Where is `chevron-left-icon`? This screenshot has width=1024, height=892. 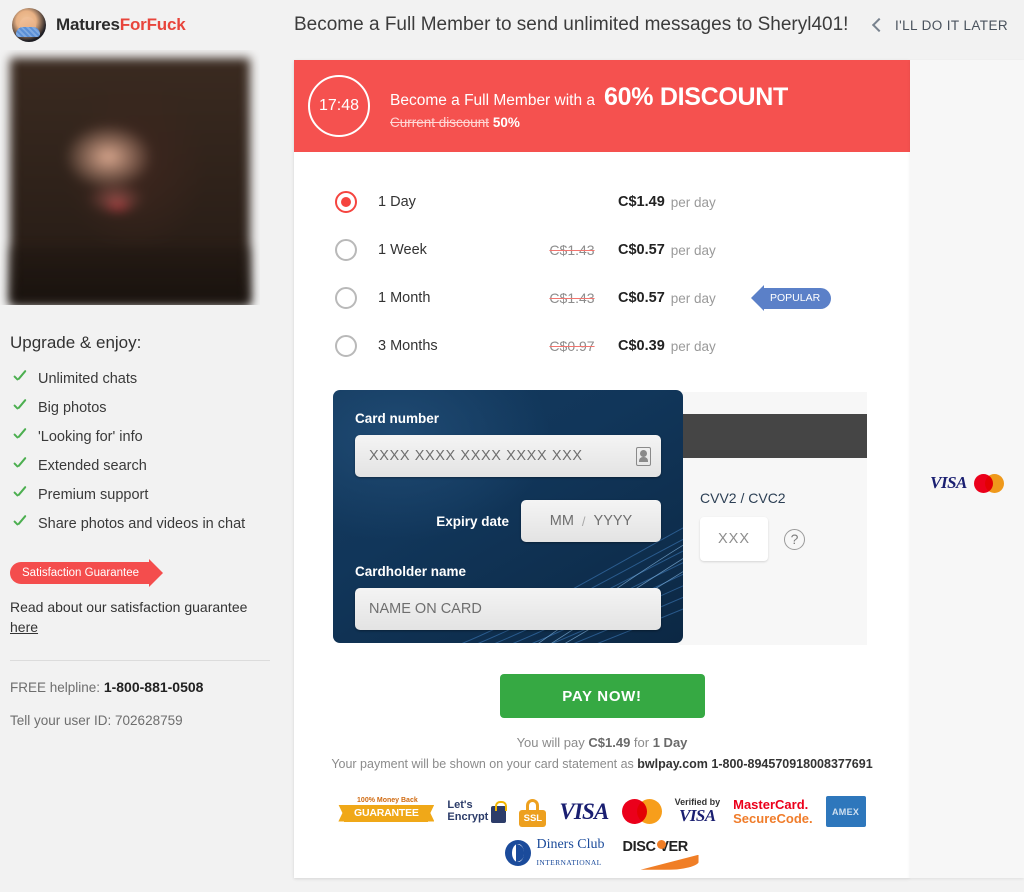 chevron-left-icon is located at coordinates (879, 25).